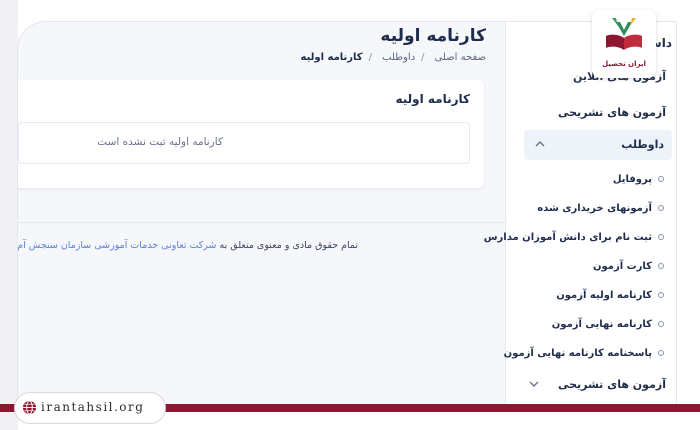 The height and width of the screenshot is (430, 700). Describe the element at coordinates (93, 407) in the screenshot. I see `website-url: irantahsil.org` at that location.